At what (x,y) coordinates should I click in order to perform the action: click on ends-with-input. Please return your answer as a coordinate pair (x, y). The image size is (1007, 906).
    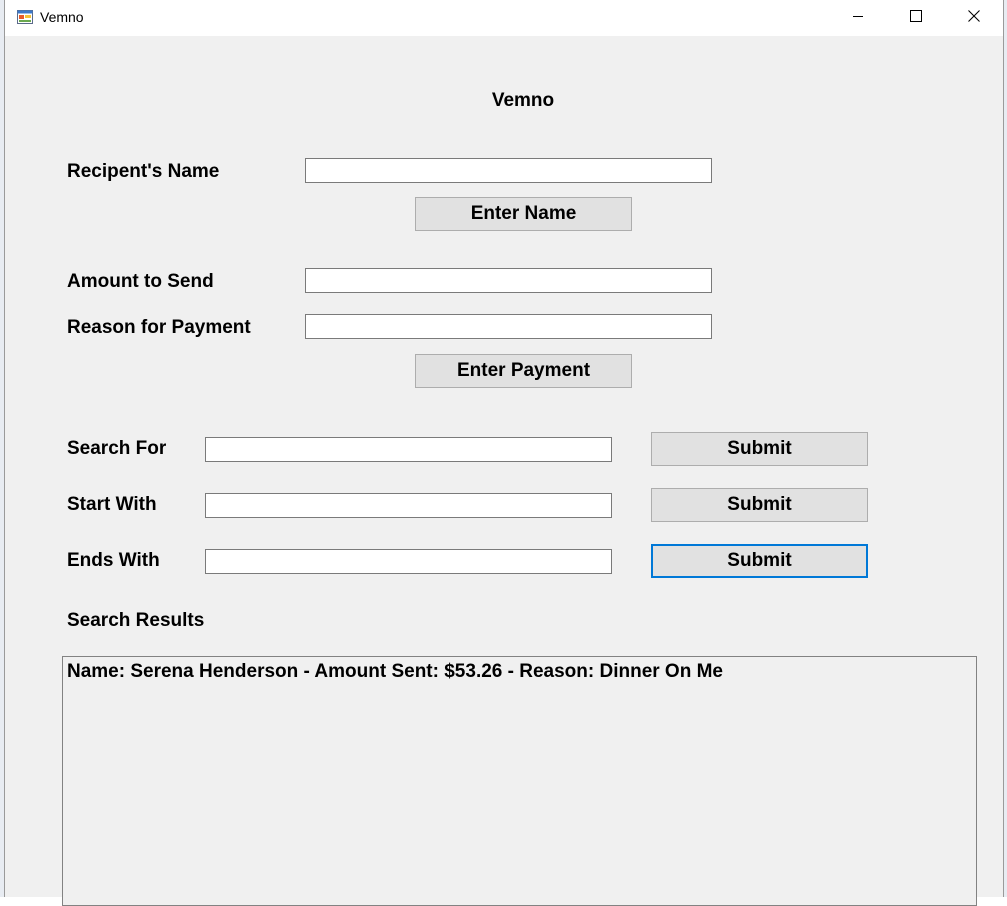
    Looking at the image, I should click on (408, 561).